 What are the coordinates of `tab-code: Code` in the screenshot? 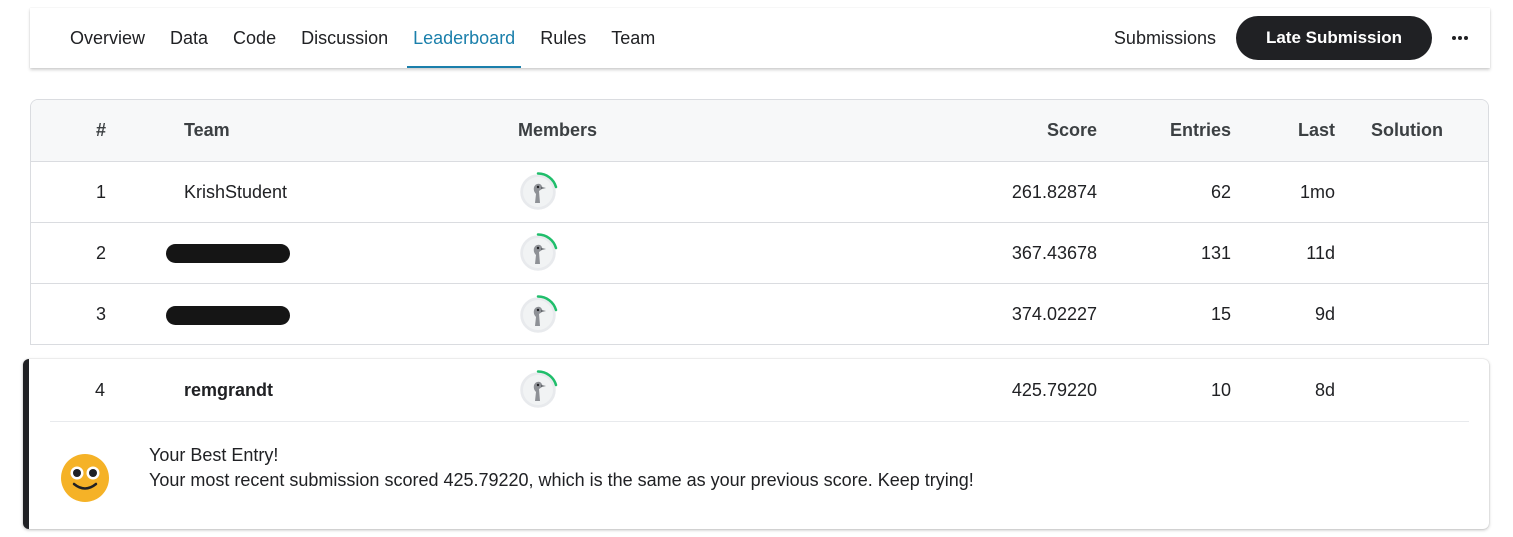 It's located at (254, 38).